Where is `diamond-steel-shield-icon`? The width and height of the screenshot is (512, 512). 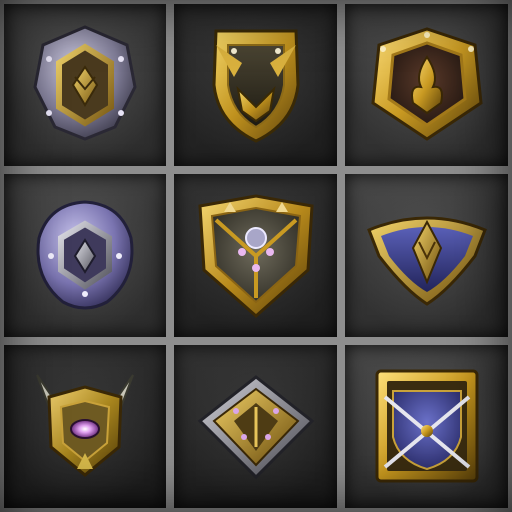 diamond-steel-shield-icon is located at coordinates (255, 426).